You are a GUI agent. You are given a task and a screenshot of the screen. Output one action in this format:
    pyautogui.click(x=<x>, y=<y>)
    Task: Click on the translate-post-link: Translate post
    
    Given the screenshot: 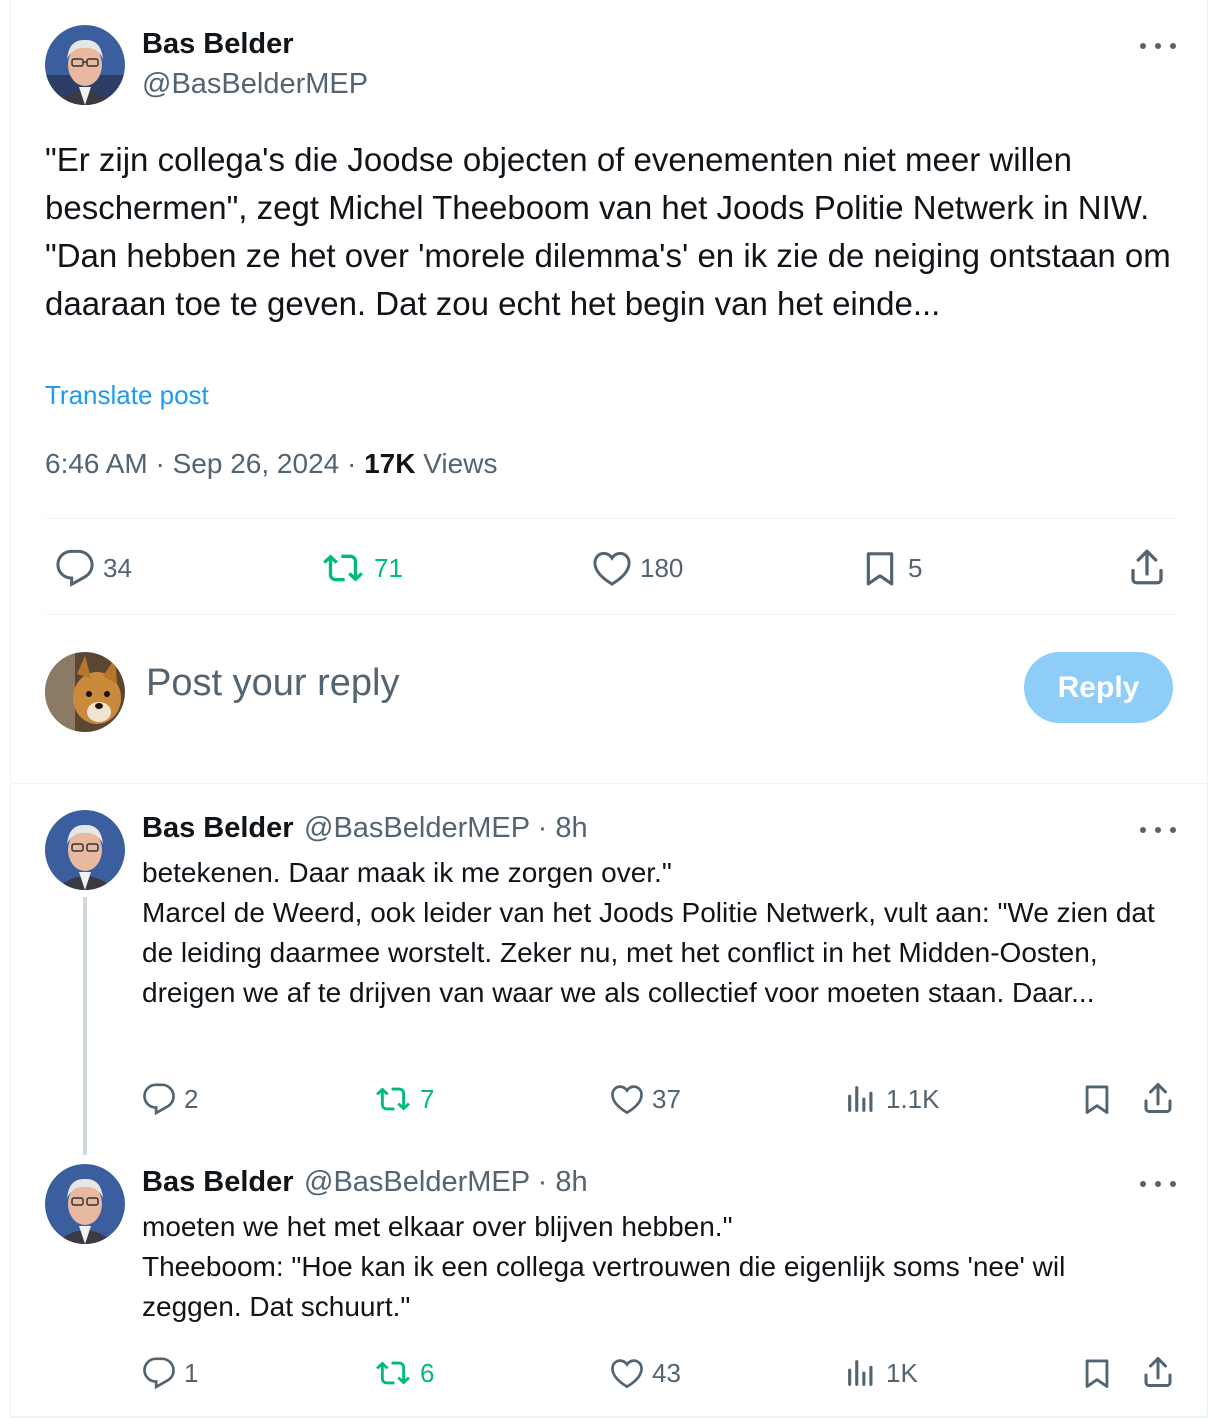 What is the action you would take?
    pyautogui.click(x=127, y=395)
    